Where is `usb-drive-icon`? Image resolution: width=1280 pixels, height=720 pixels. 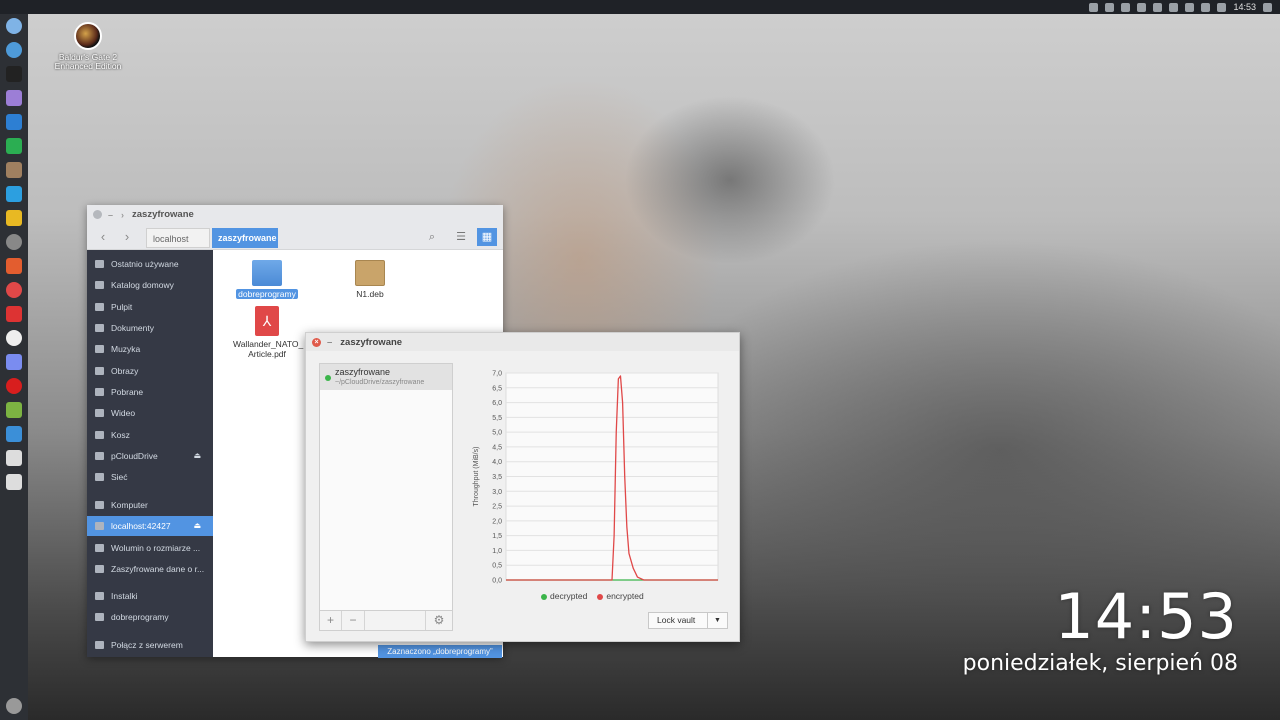
usb-drive-icon is located at coordinates (14, 458).